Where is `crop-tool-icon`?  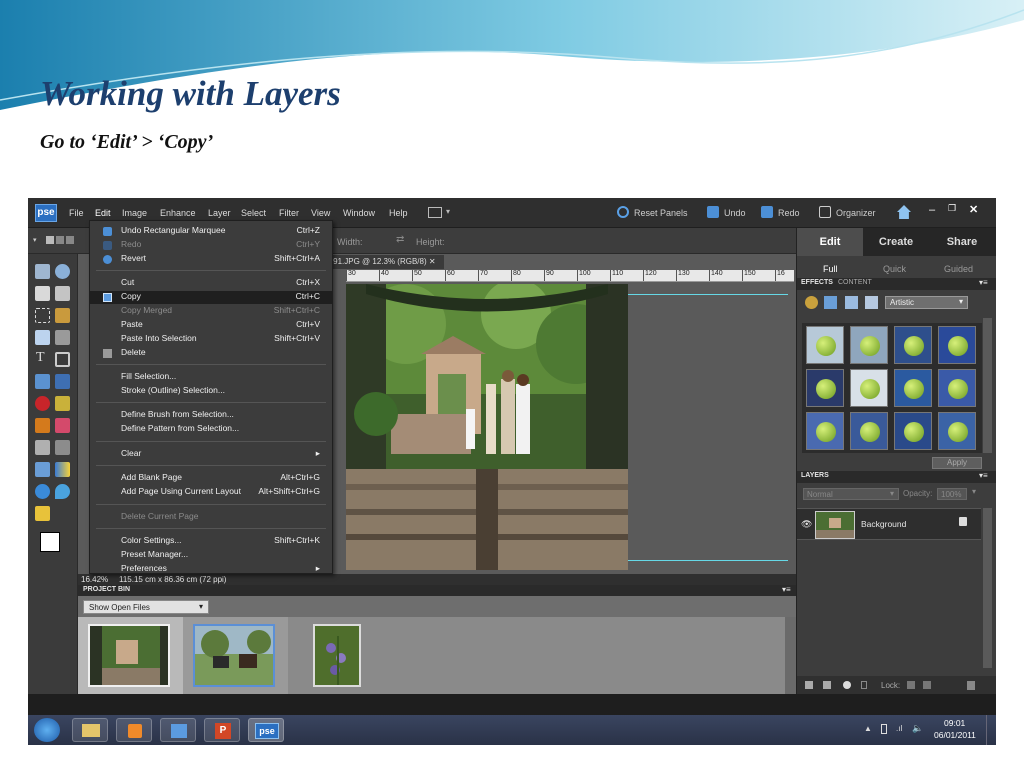
crop-tool-icon is located at coordinates (62, 359).